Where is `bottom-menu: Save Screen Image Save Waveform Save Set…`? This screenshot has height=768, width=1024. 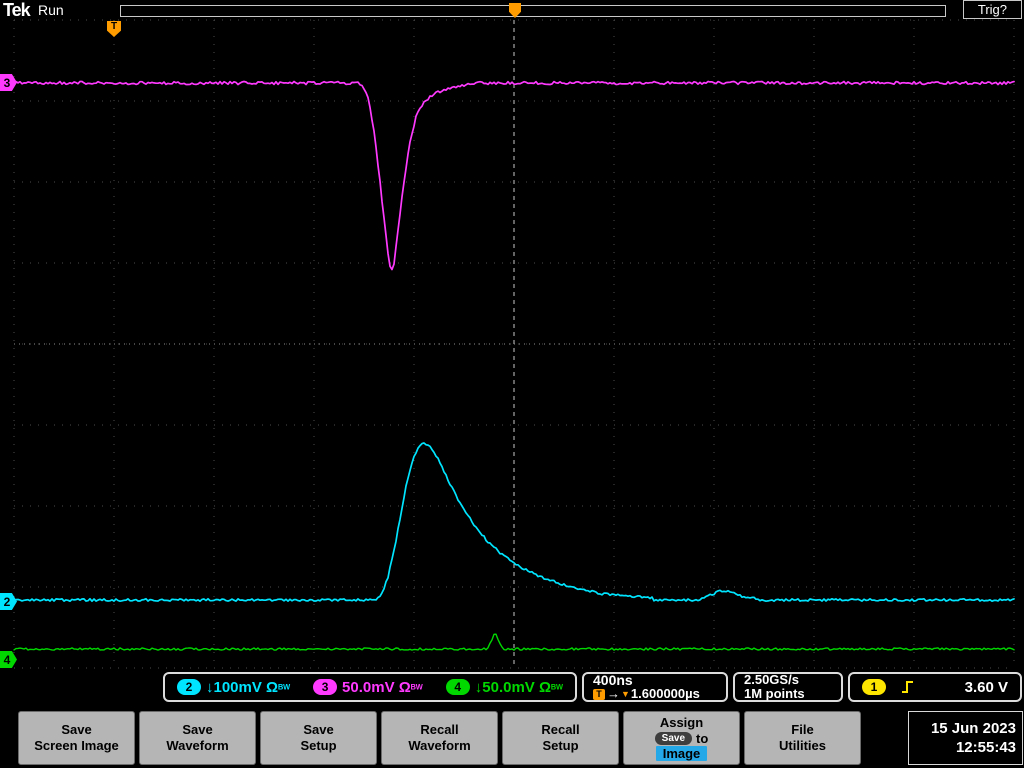
bottom-menu: Save Screen Image Save Waveform Save Set… is located at coordinates (439, 738).